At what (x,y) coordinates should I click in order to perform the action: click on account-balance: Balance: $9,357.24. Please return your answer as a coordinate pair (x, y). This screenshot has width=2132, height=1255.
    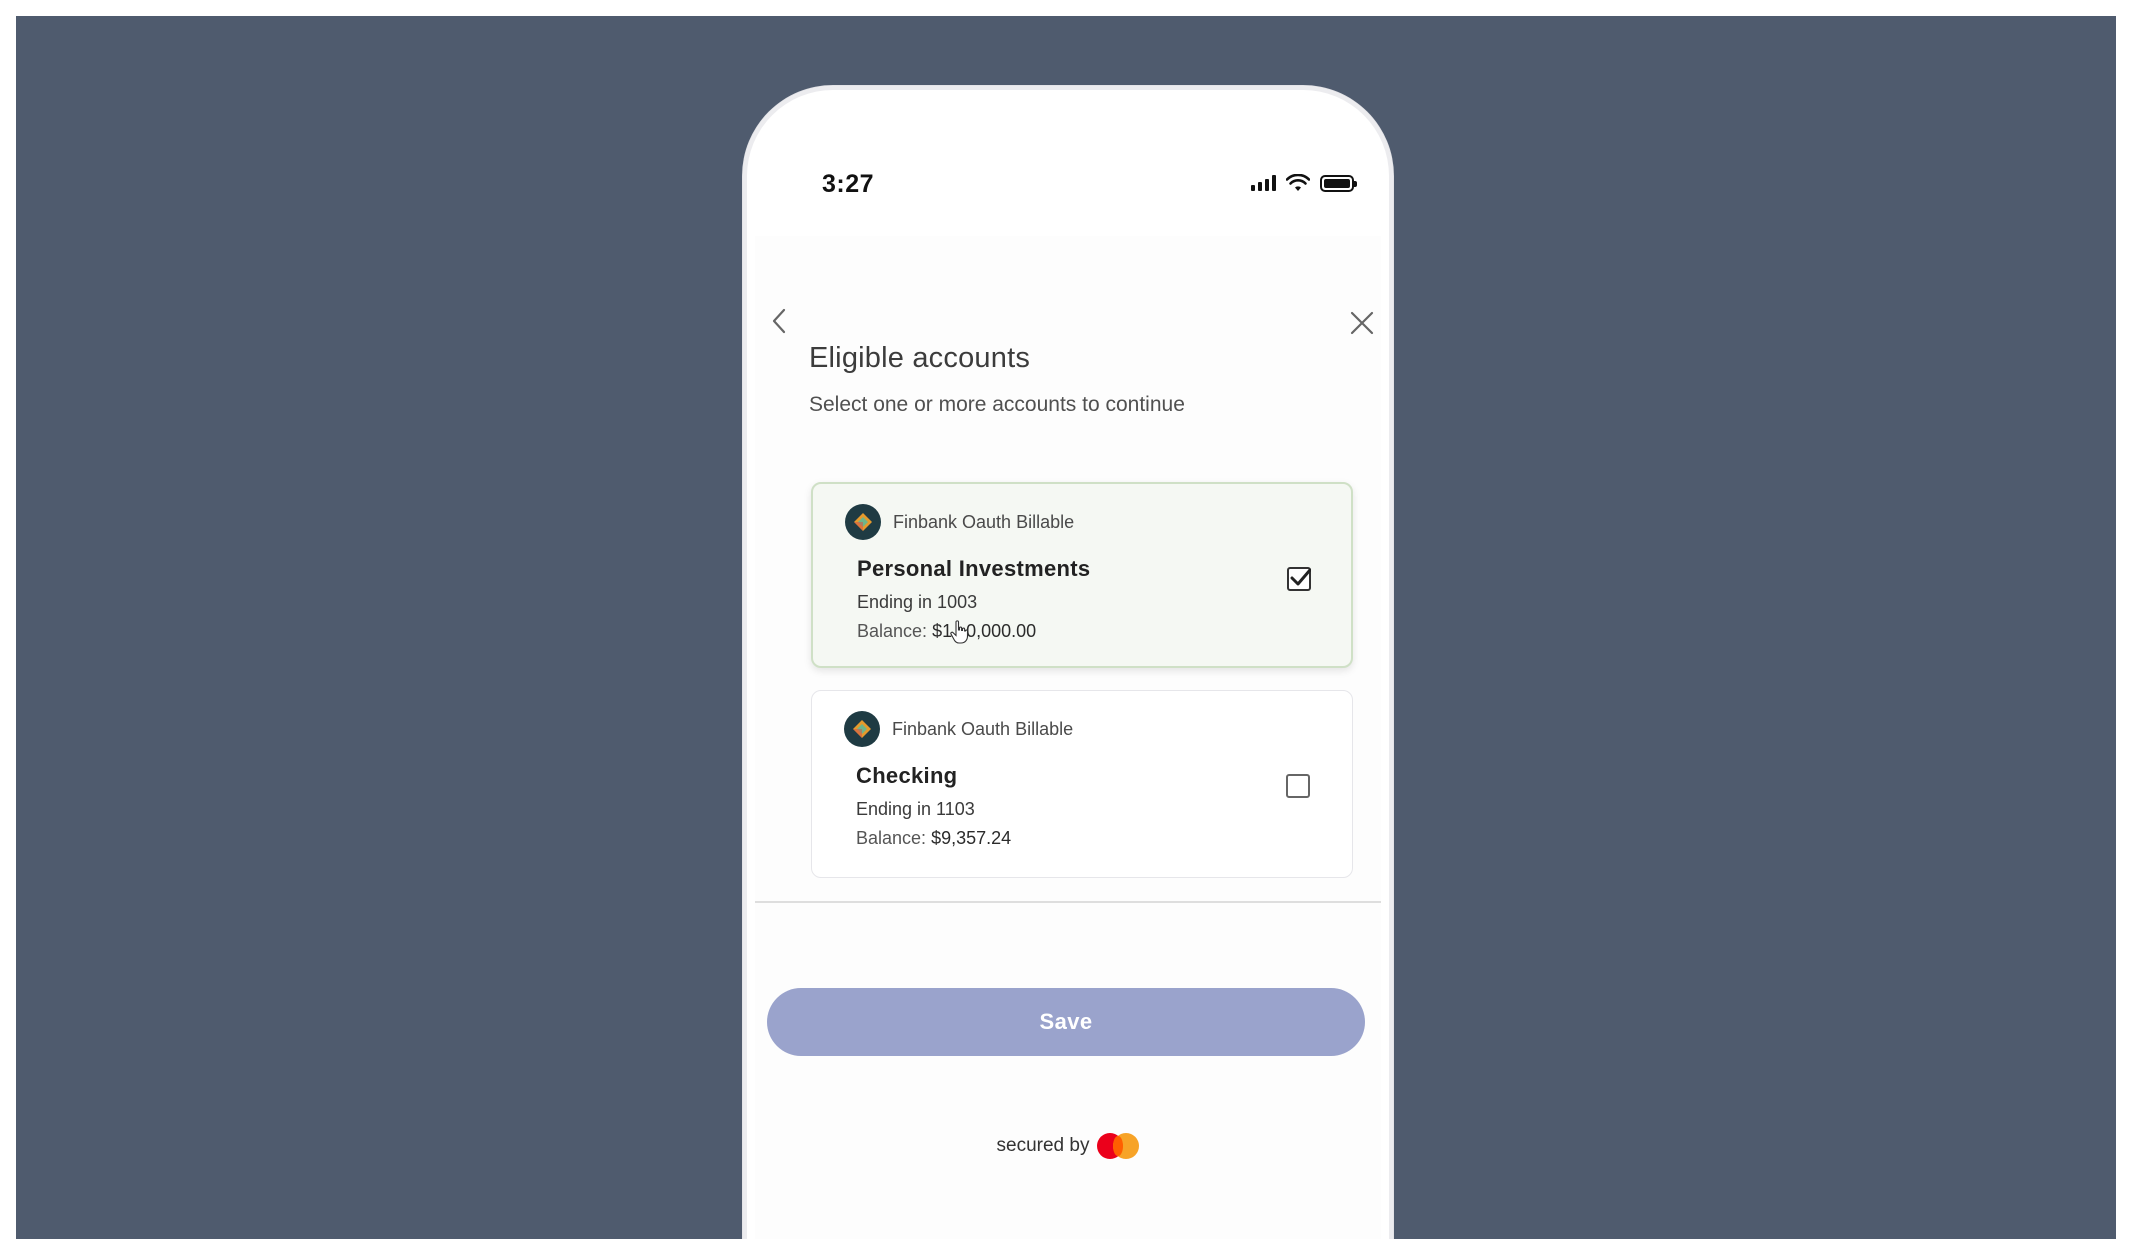
    Looking at the image, I should click on (933, 838).